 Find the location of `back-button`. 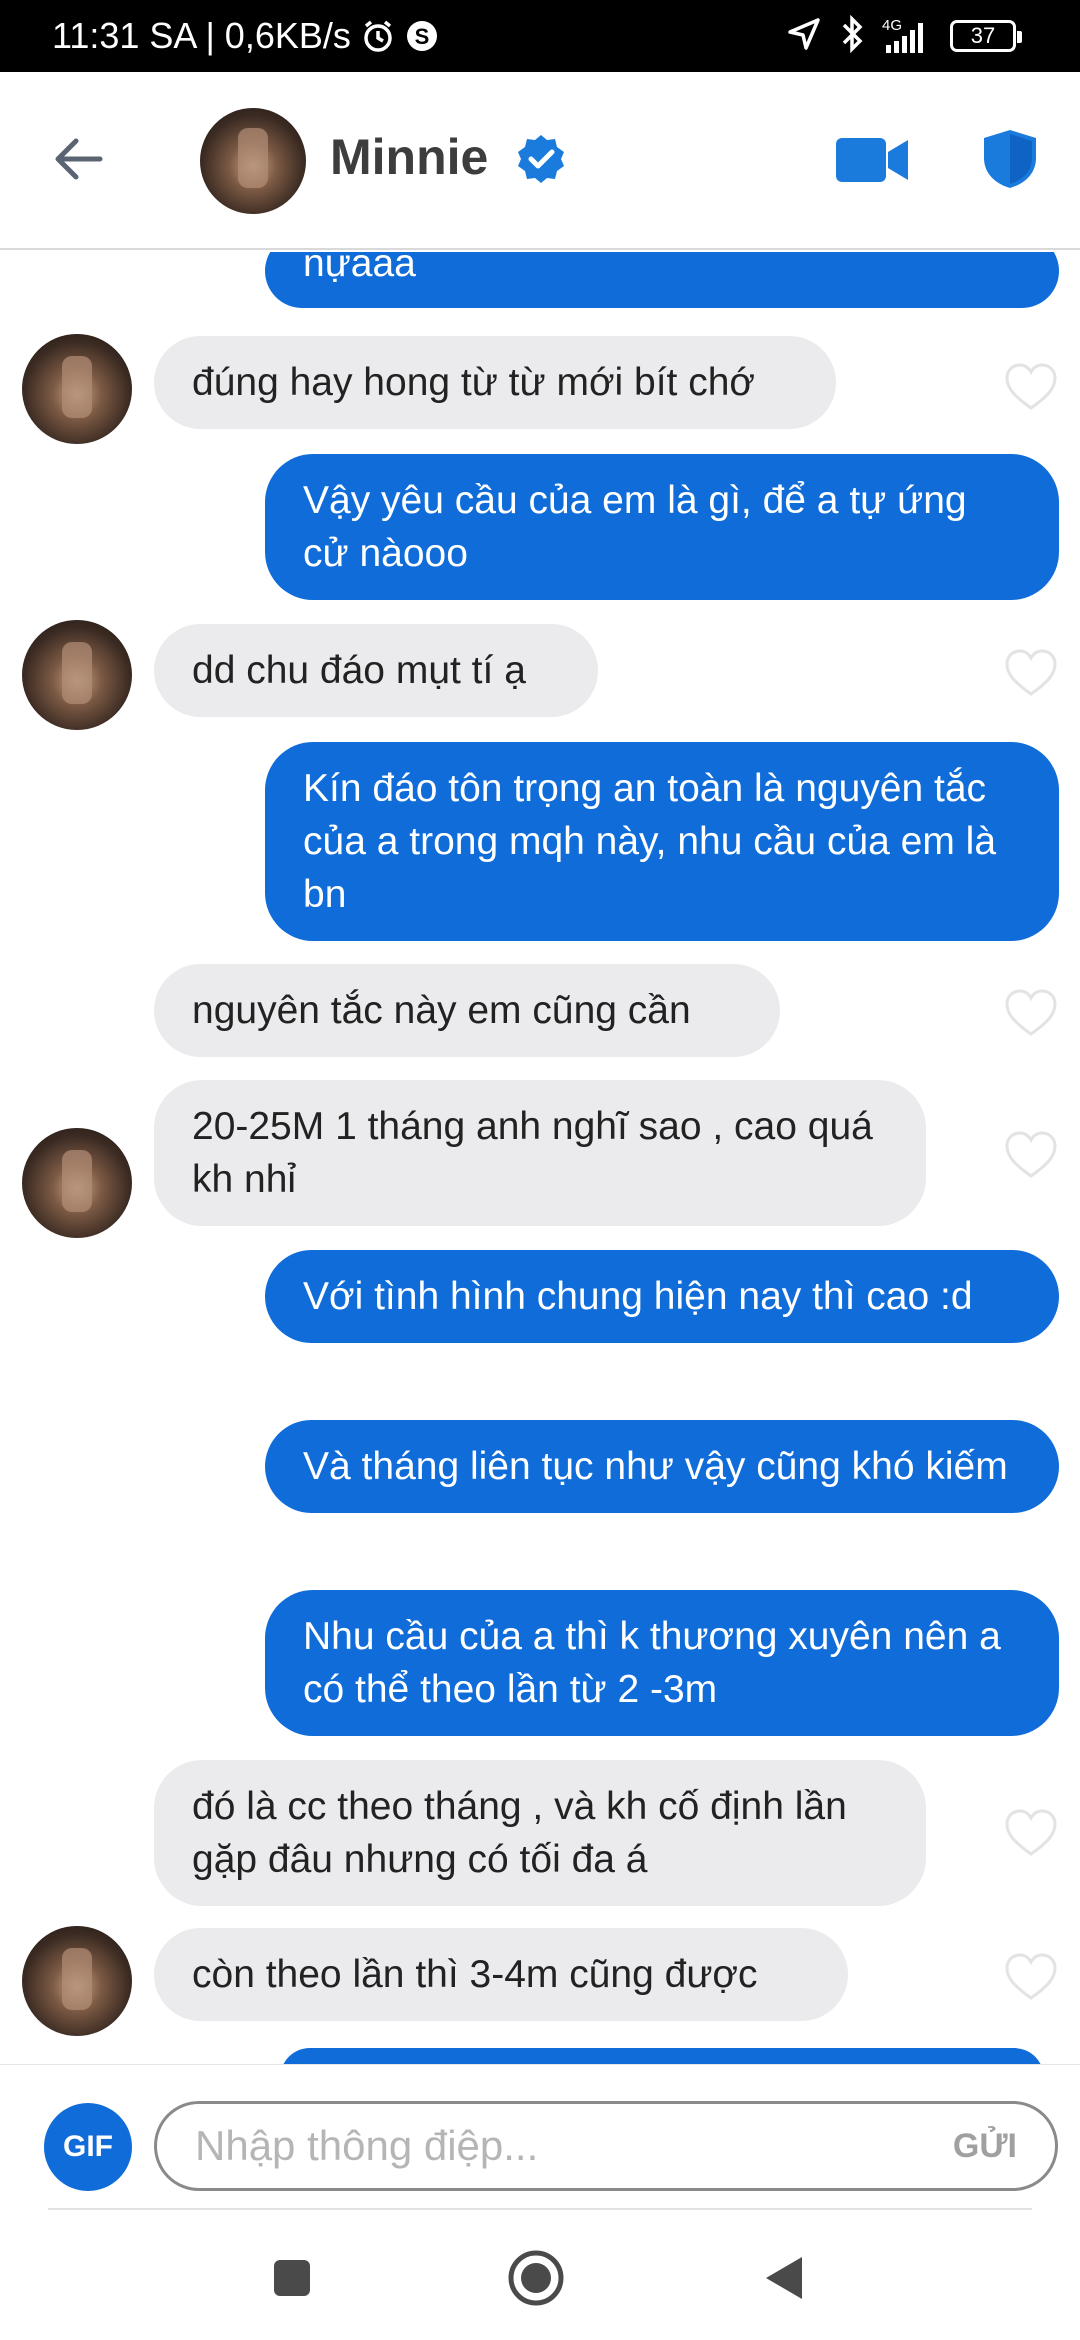

back-button is located at coordinates (79, 159).